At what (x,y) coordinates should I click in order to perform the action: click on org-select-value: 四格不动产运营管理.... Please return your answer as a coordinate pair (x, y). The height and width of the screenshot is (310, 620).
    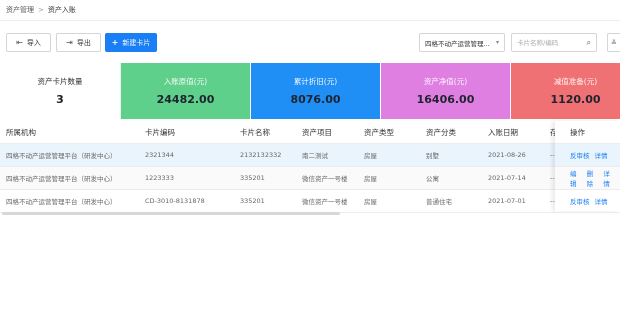
    Looking at the image, I should click on (457, 43).